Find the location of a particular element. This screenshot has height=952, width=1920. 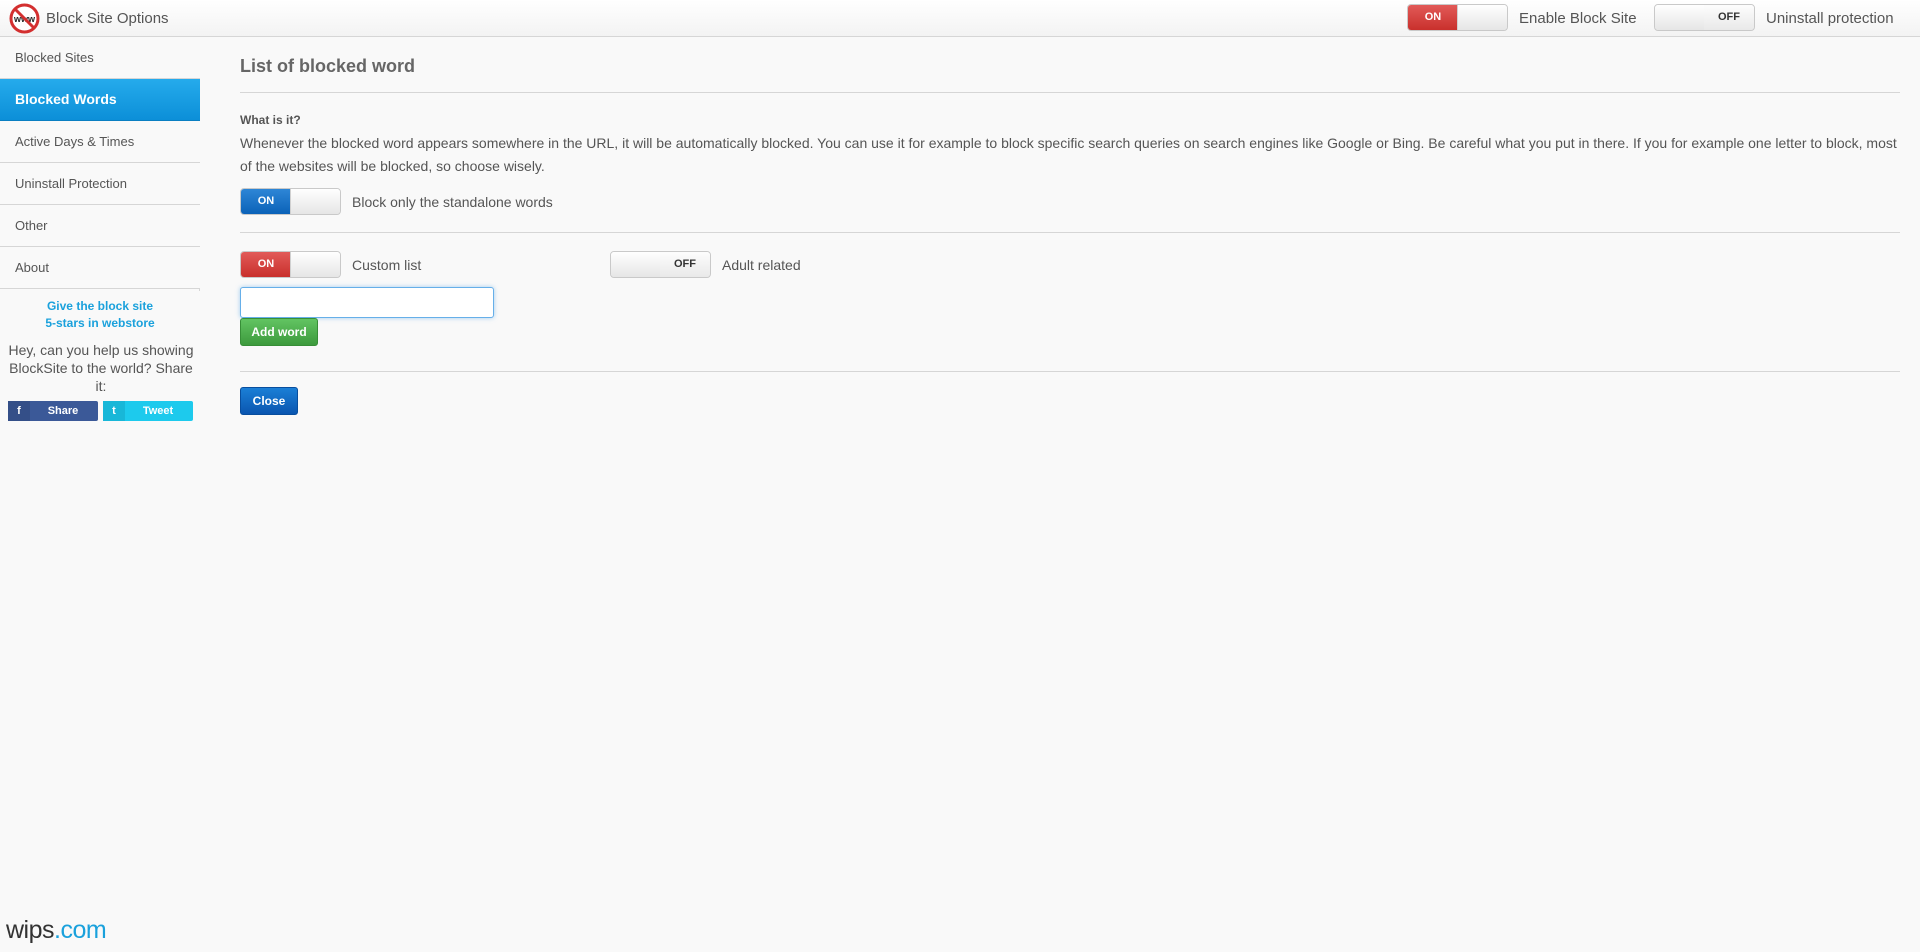

standalone-words-toggle: ON is located at coordinates (290, 201).